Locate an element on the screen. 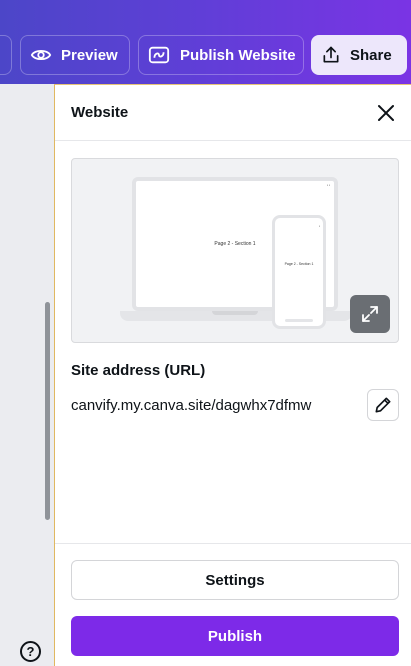 This screenshot has width=411, height=666. expand-preview-button is located at coordinates (370, 314).